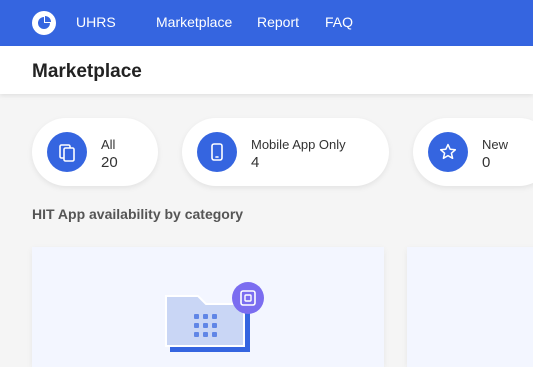 The width and height of the screenshot is (533, 367). Describe the element at coordinates (108, 144) in the screenshot. I see `filter-label: All` at that location.